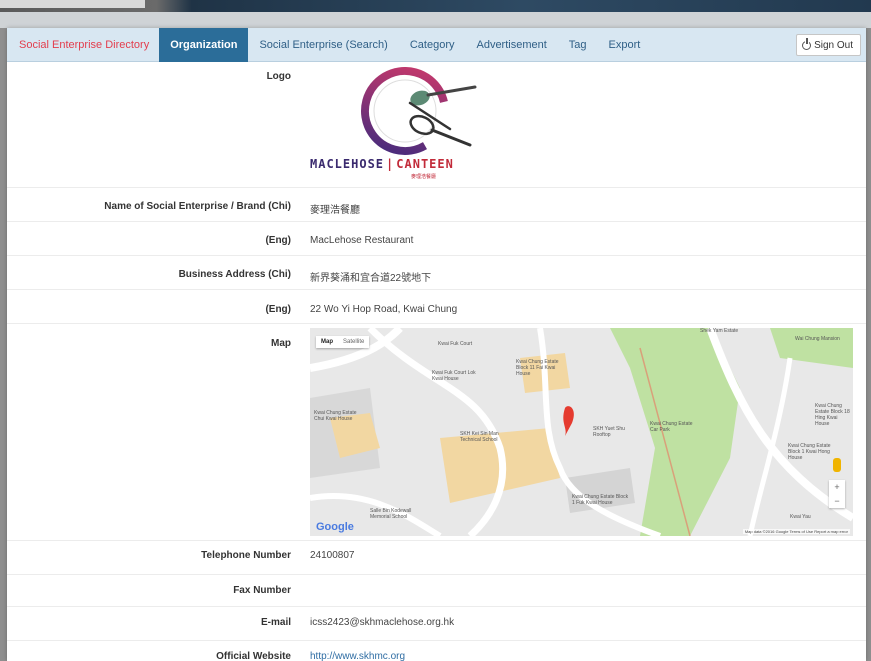 Image resolution: width=871 pixels, height=661 pixels. I want to click on name-eng-value: MacLehose Restaurant, so click(362, 240).